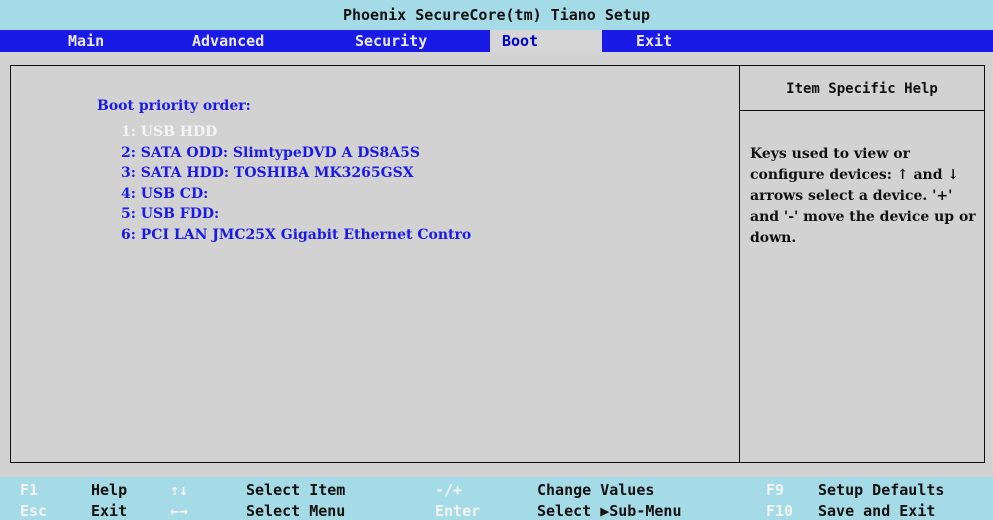 The height and width of the screenshot is (520, 993). What do you see at coordinates (174, 106) in the screenshot?
I see `boot-priority-heading: Boot priority order:` at bounding box center [174, 106].